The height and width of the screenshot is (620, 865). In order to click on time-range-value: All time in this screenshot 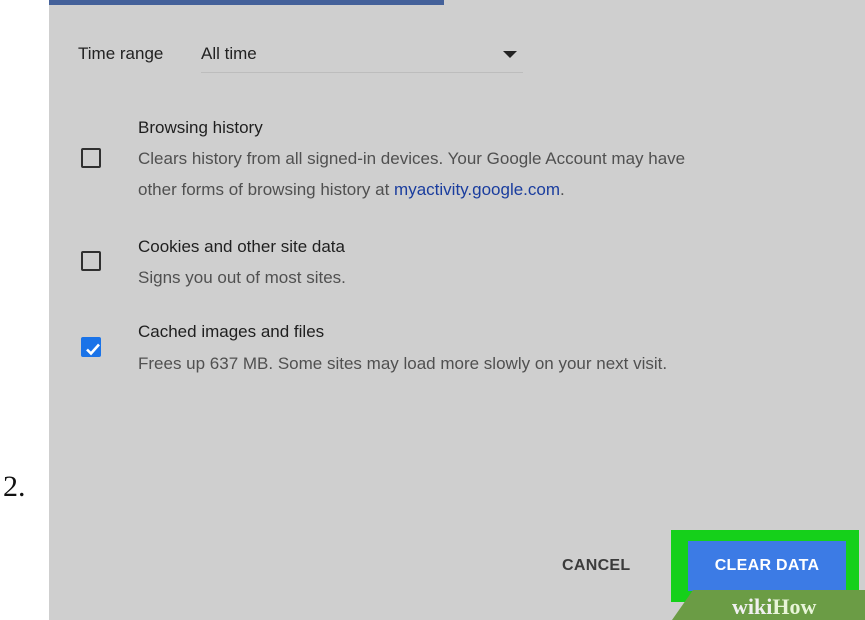, I will do `click(229, 53)`.